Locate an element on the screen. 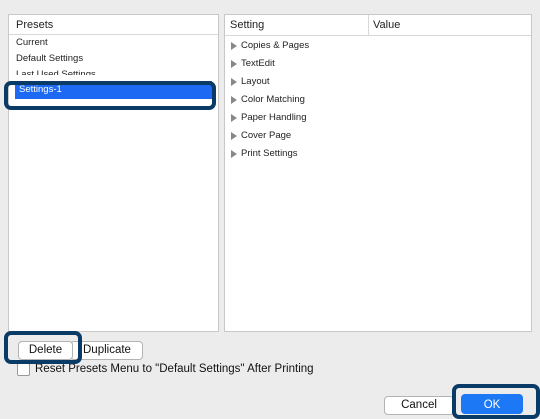 Image resolution: width=540 pixels, height=419 pixels. setting-label: TextEdit is located at coordinates (258, 63).